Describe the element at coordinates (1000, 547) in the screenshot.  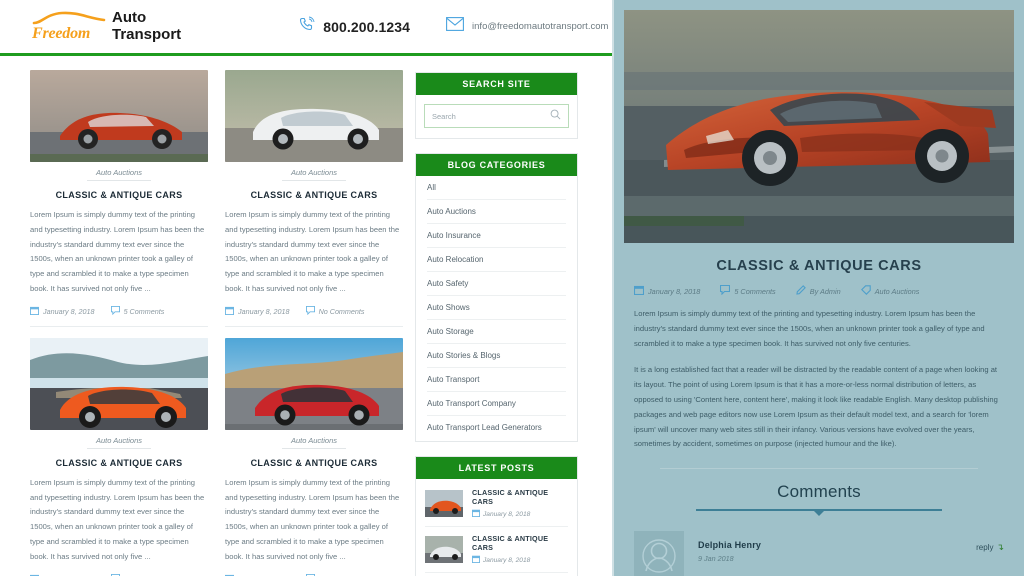
I see `reply-arrow-icon: ↴` at that location.